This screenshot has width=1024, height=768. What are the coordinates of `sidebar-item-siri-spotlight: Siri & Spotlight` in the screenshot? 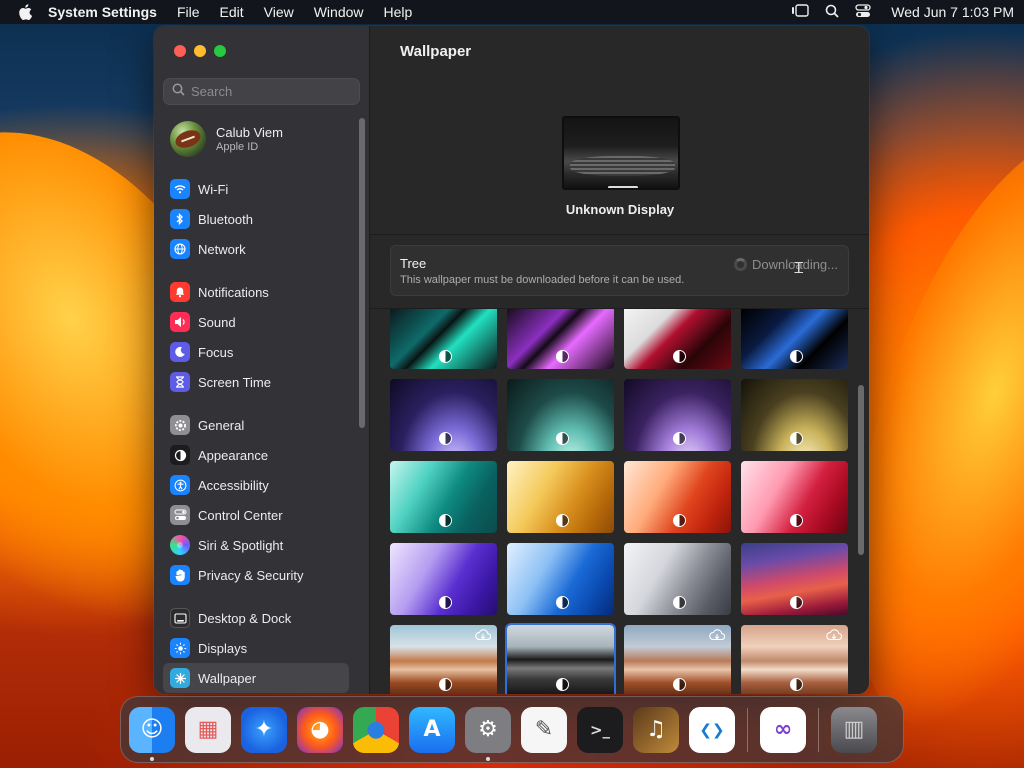 It's located at (256, 545).